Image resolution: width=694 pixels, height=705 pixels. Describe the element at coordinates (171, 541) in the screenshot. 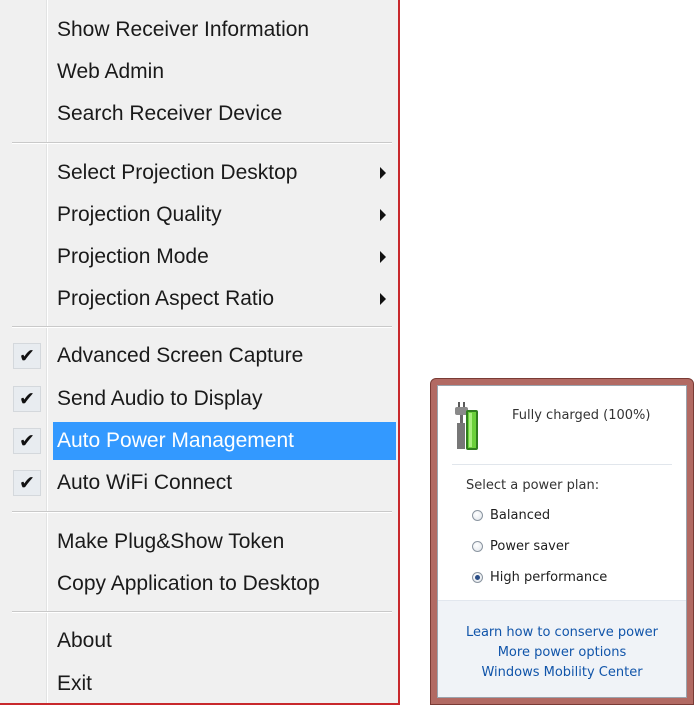

I see `menu-item-label: Make Plug&Show Token` at that location.